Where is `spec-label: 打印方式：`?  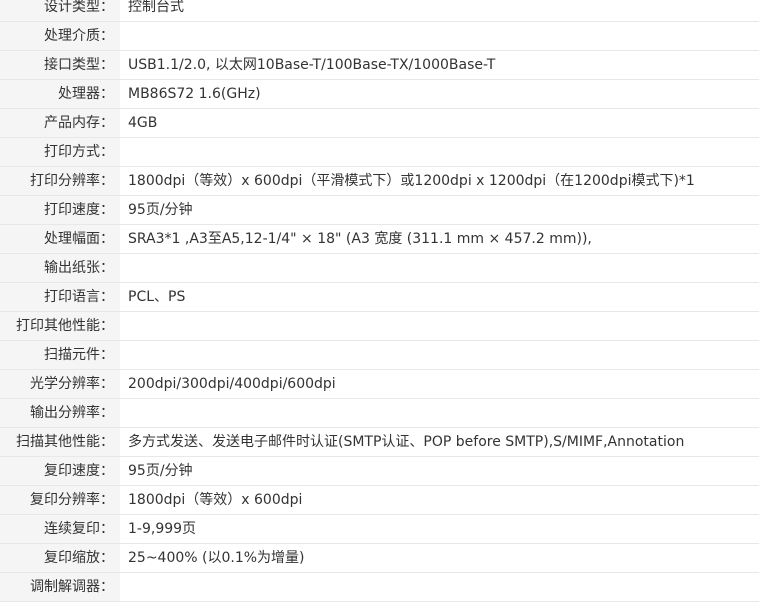 spec-label: 打印方式： is located at coordinates (60, 152).